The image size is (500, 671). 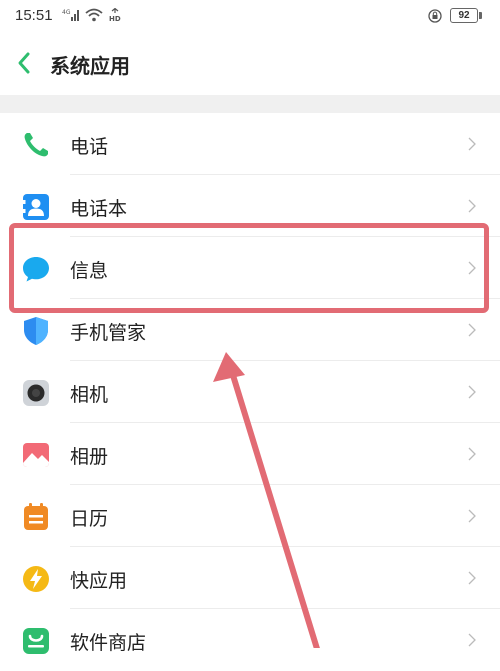 What do you see at coordinates (89, 147) in the screenshot?
I see `list-item-label: 电话` at bounding box center [89, 147].